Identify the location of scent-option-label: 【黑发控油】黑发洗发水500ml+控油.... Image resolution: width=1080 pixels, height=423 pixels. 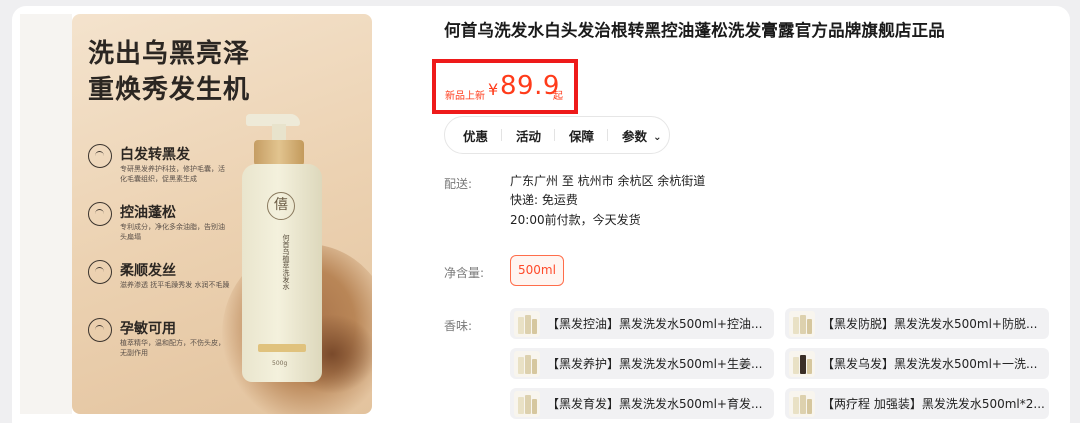
(655, 324).